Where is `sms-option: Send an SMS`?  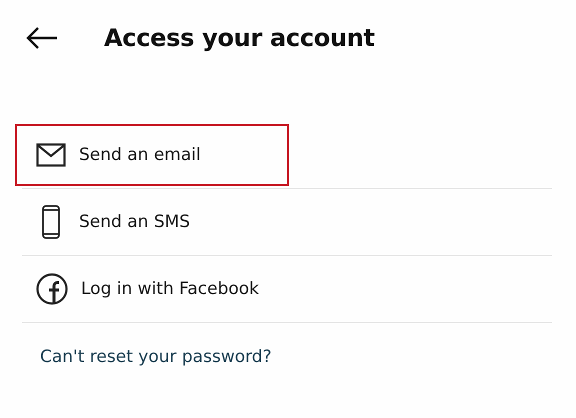 sms-option: Send an SMS is located at coordinates (152, 222).